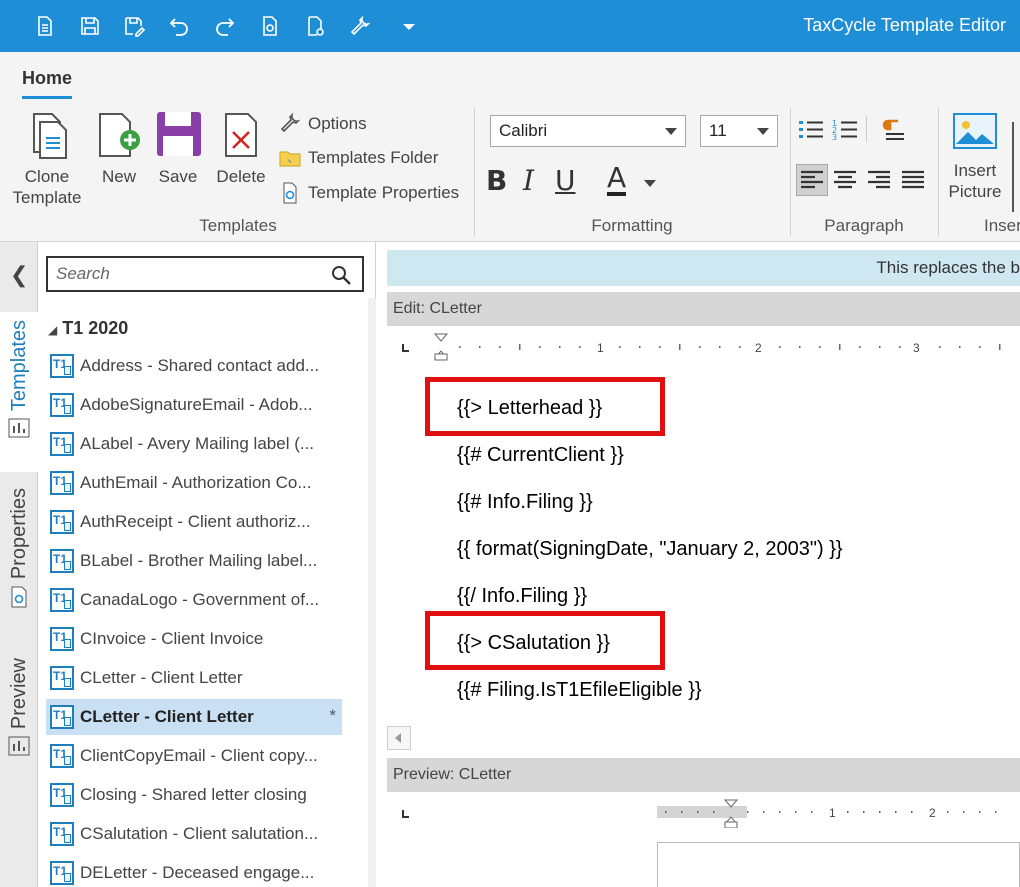 This screenshot has height=887, width=1020. Describe the element at coordinates (703, 309) in the screenshot. I see `edit-header: Edit: CLetter` at that location.